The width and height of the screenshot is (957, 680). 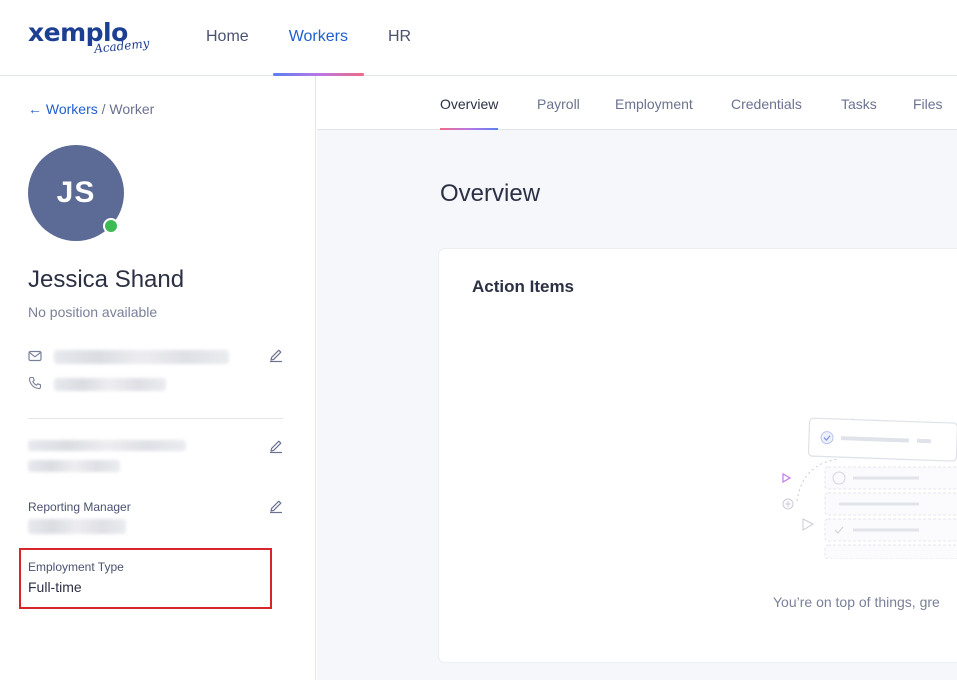 I want to click on breadcrumb-back-link: ← Workers, so click(x=63, y=109).